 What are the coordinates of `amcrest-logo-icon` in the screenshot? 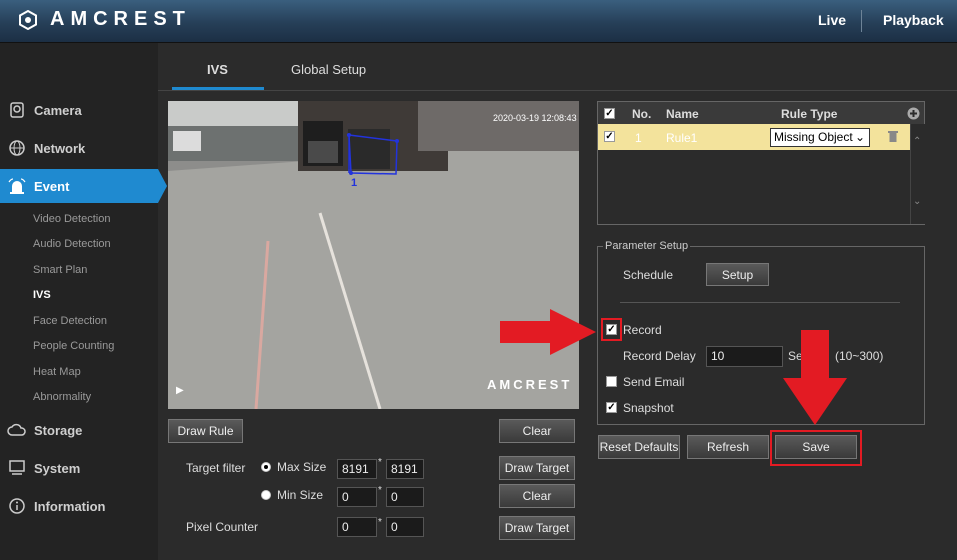 It's located at (28, 20).